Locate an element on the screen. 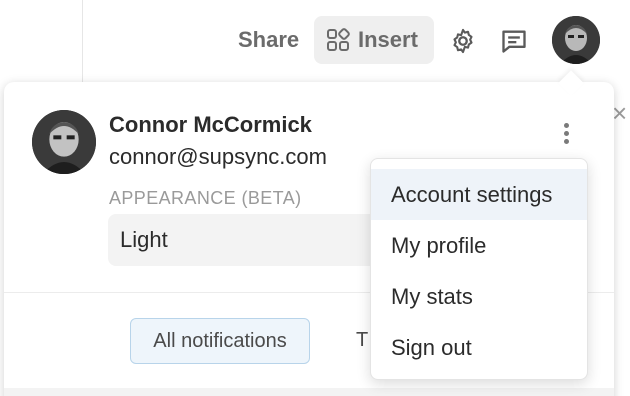 This screenshot has width=630, height=396. menu-item-my-profile: My profile is located at coordinates (479, 245).